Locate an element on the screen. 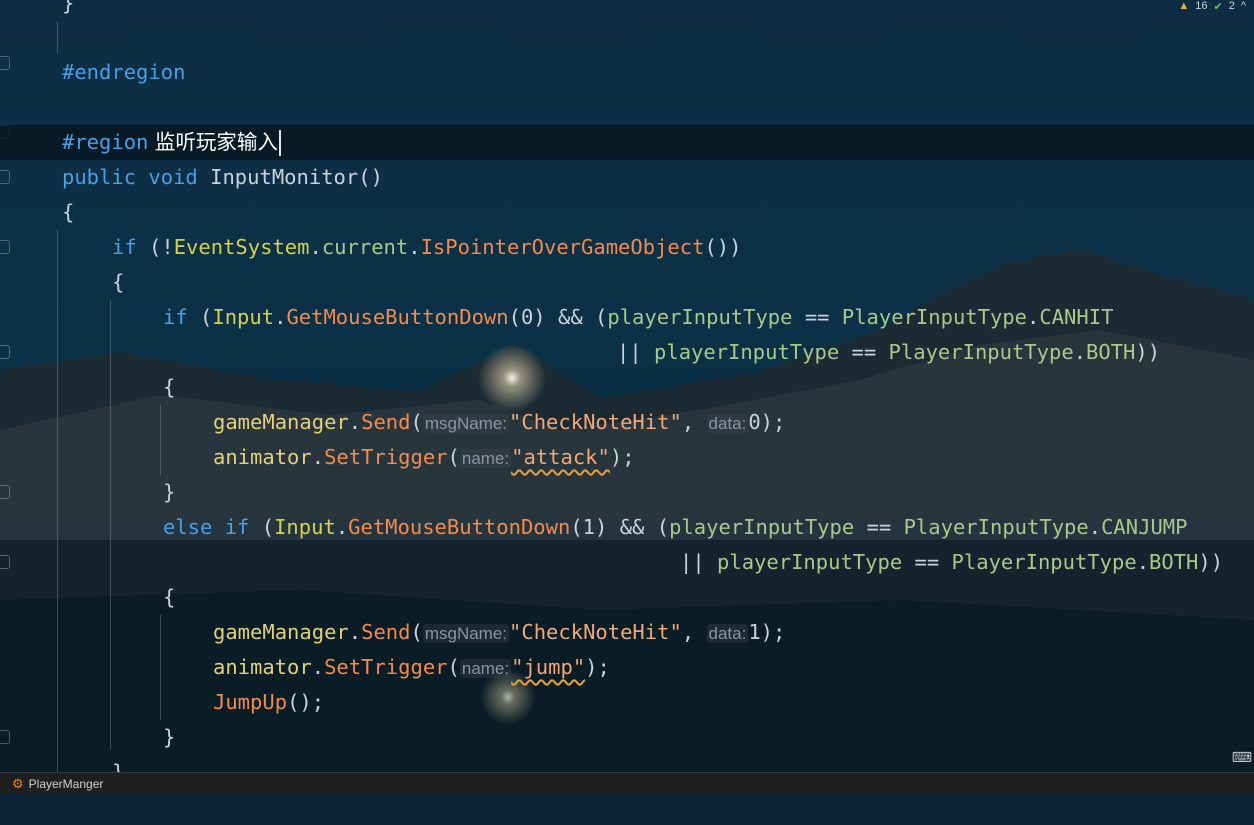  type-name: EventSystem is located at coordinates (242, 247).